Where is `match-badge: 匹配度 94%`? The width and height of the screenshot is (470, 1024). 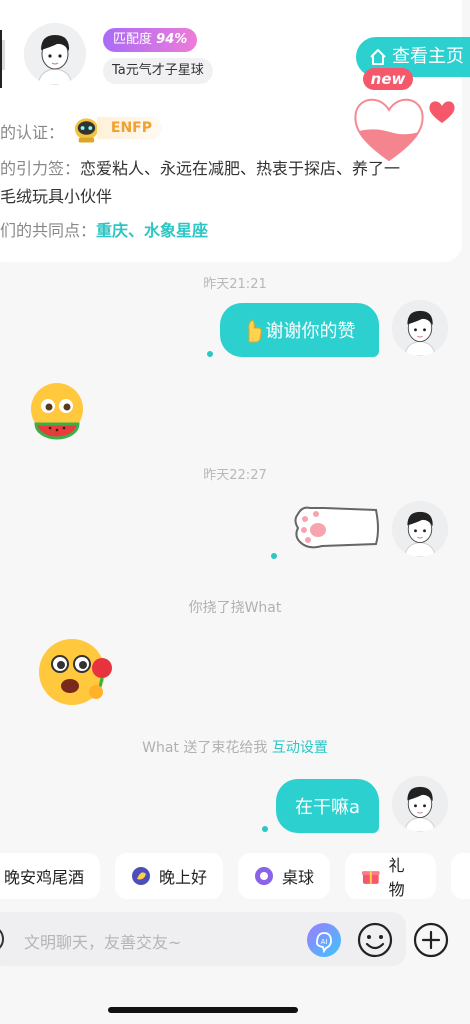 match-badge: 匹配度 94% is located at coordinates (150, 40).